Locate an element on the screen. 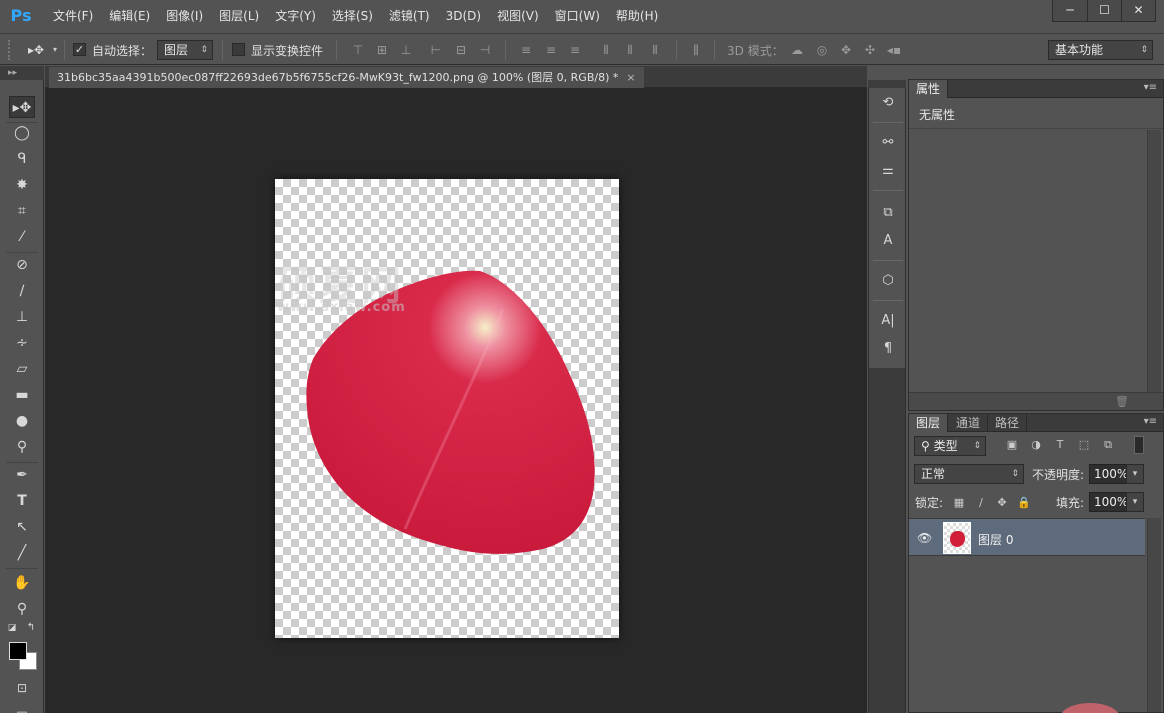 The width and height of the screenshot is (1164, 713). menu-3d: 3D(D) is located at coordinates (463, 16).